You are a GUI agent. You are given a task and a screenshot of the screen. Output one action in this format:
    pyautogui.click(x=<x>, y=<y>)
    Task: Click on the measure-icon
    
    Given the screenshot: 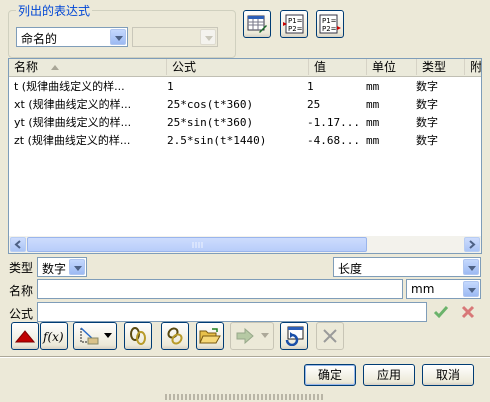 What is the action you would take?
    pyautogui.click(x=89, y=336)
    